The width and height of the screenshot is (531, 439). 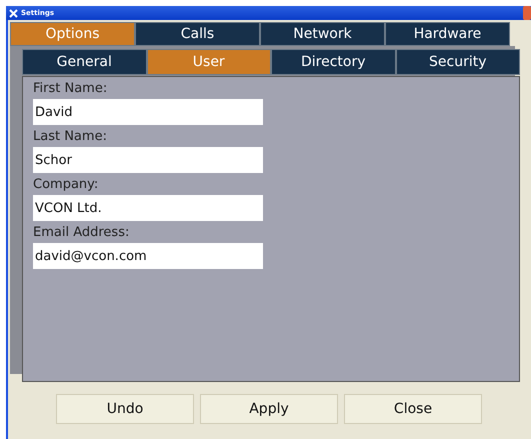 I want to click on dialog-button: Undo, so click(x=125, y=409).